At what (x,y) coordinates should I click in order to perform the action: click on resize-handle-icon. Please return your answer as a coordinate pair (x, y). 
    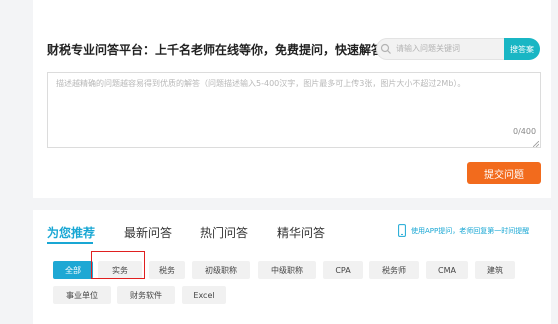
    Looking at the image, I should click on (536, 144).